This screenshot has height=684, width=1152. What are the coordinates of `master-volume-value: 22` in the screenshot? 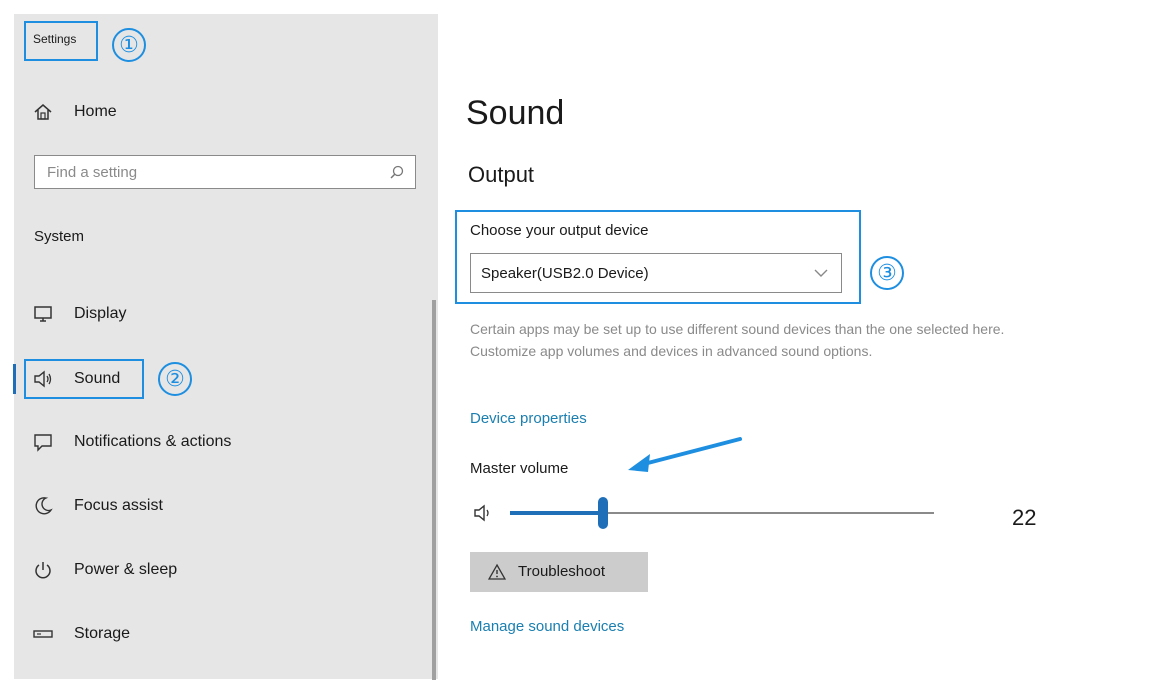 It's located at (1024, 517).